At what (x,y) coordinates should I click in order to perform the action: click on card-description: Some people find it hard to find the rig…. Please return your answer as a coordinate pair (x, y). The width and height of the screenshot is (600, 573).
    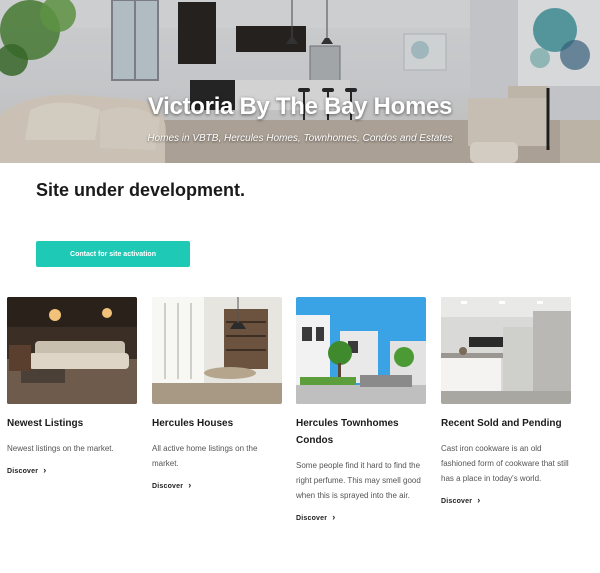
    Looking at the image, I should click on (358, 480).